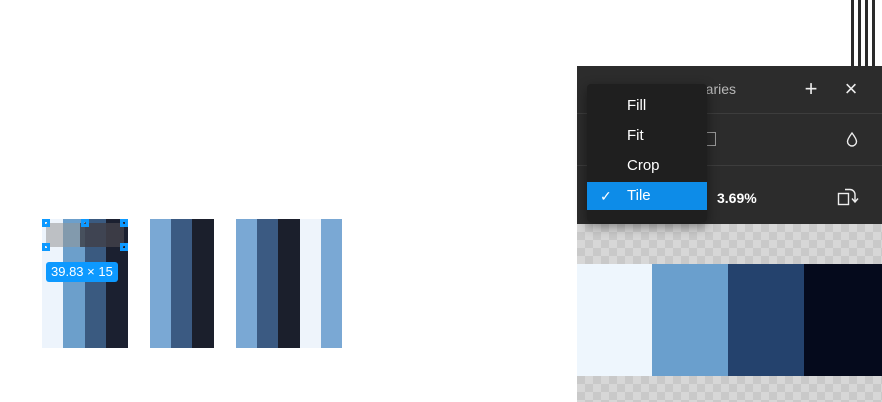  I want to click on menu-item-tile: ✓ Tile, so click(647, 196).